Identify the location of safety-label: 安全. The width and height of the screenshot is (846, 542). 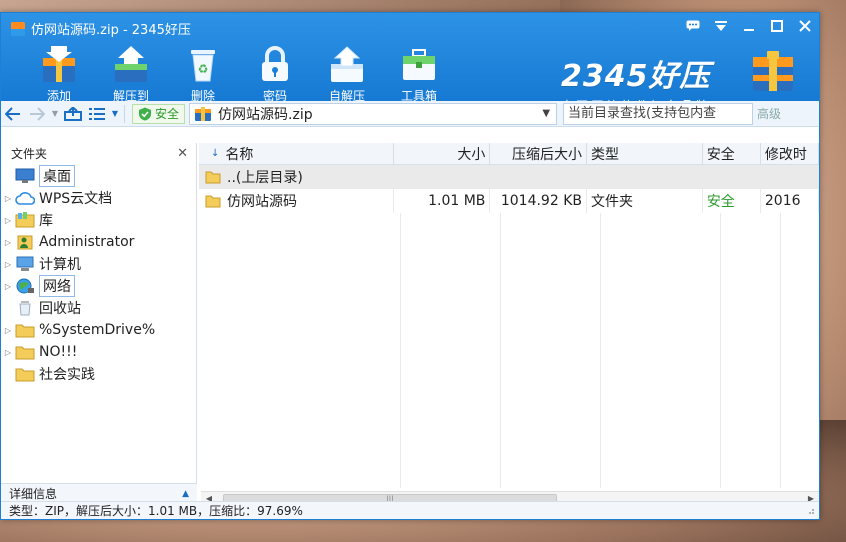
(167, 114).